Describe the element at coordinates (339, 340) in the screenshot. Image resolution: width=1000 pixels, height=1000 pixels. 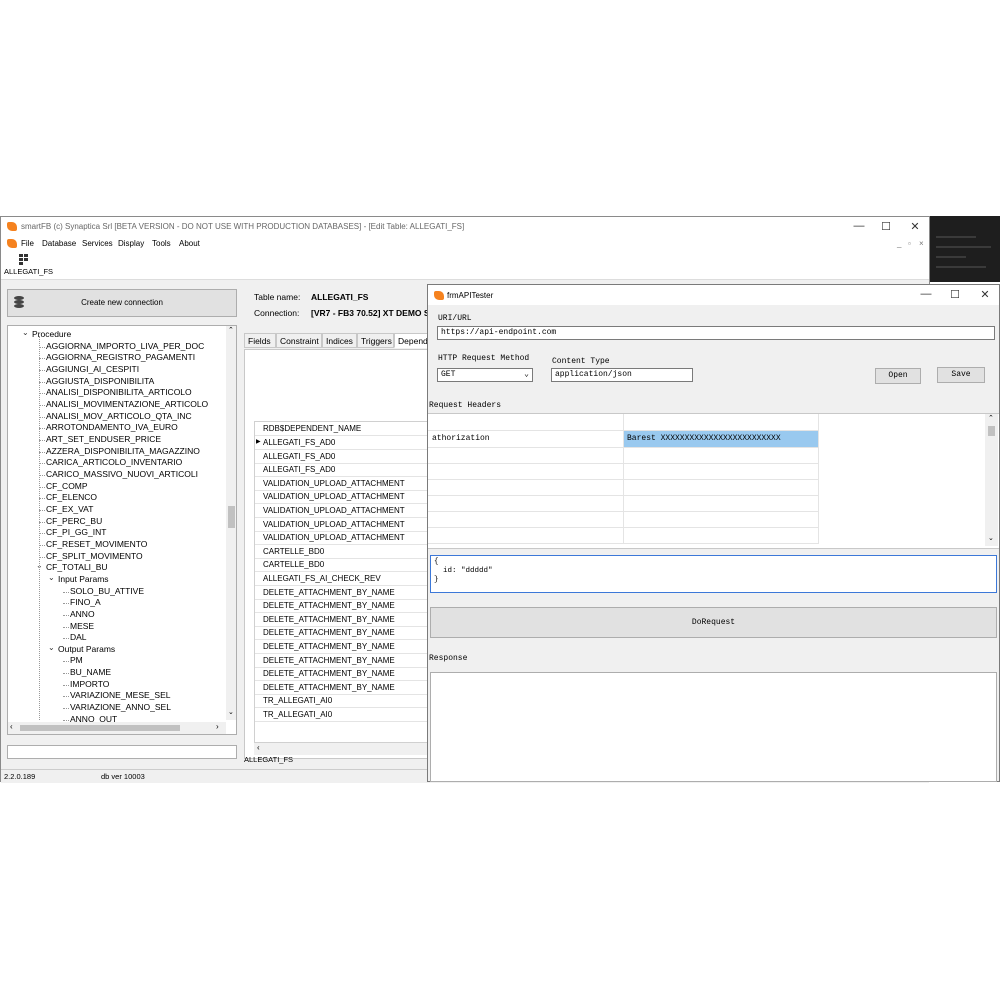
I see `tab-indices: Indices` at that location.